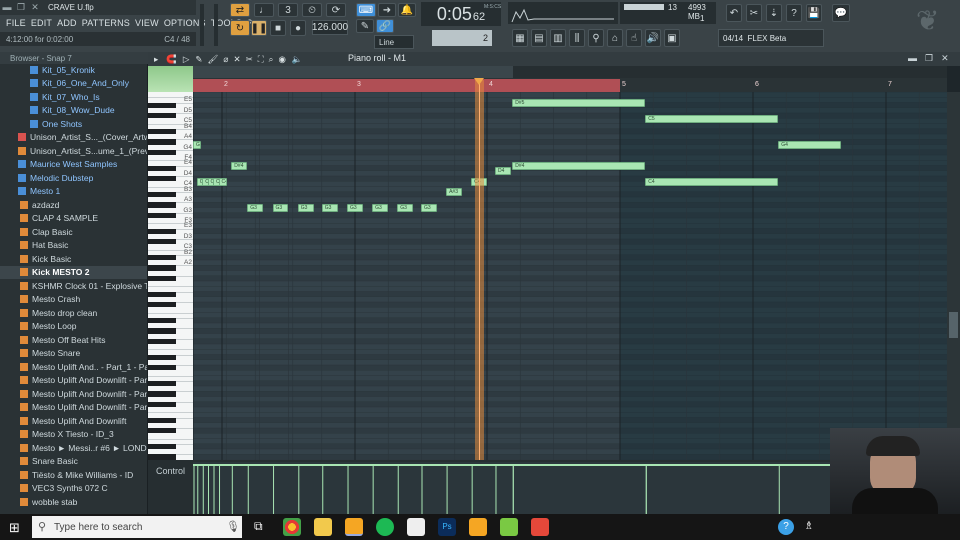 Image resolution: width=960 pixels, height=540 pixels. I want to click on browser-item: Mesto X Tiesto - ID_3, so click(73, 435).